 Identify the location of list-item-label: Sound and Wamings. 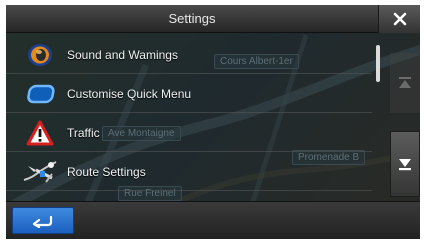
(122, 54).